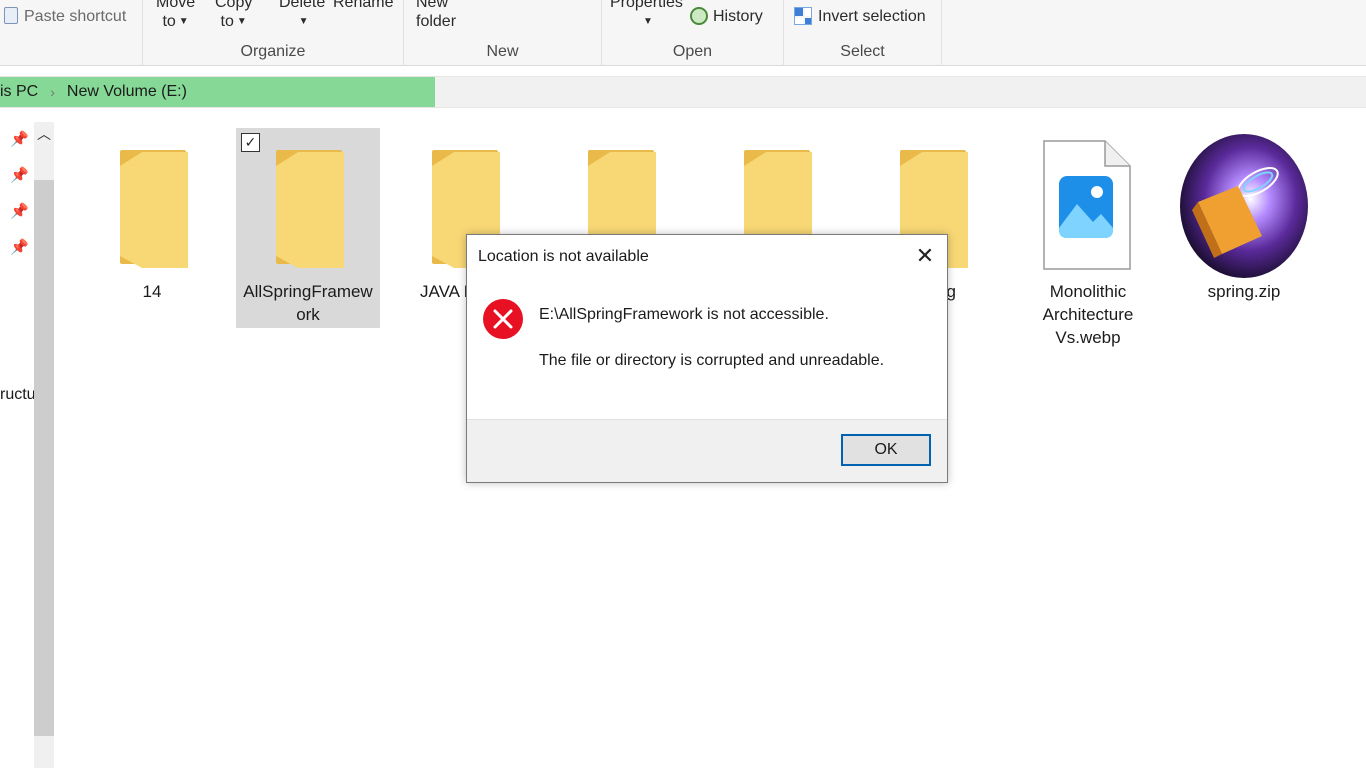 Image resolution: width=1366 pixels, height=768 pixels. What do you see at coordinates (1087, 205) in the screenshot?
I see `image-file-icon` at bounding box center [1087, 205].